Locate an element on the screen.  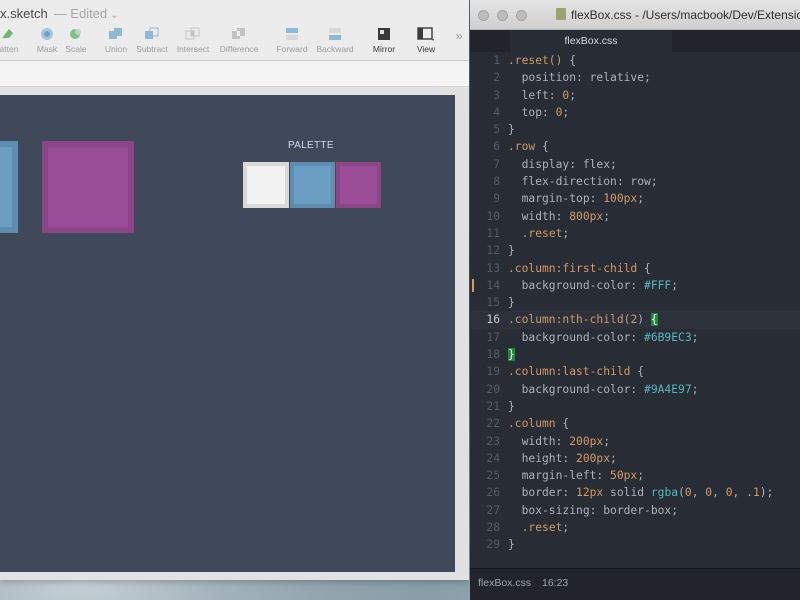
code-line: 5} is located at coordinates (635, 129).